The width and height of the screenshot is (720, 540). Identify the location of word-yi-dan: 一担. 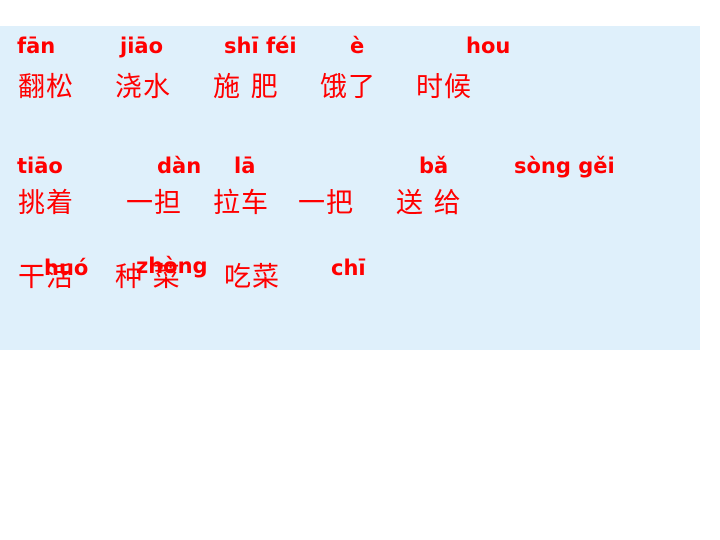
(154, 203).